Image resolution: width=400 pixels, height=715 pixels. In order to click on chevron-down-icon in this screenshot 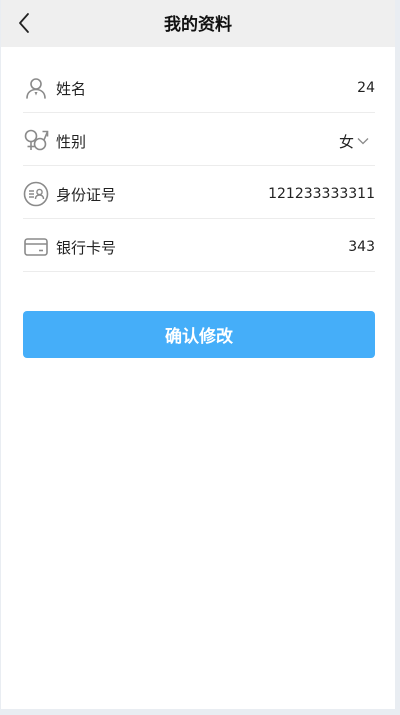, I will do `click(363, 141)`.